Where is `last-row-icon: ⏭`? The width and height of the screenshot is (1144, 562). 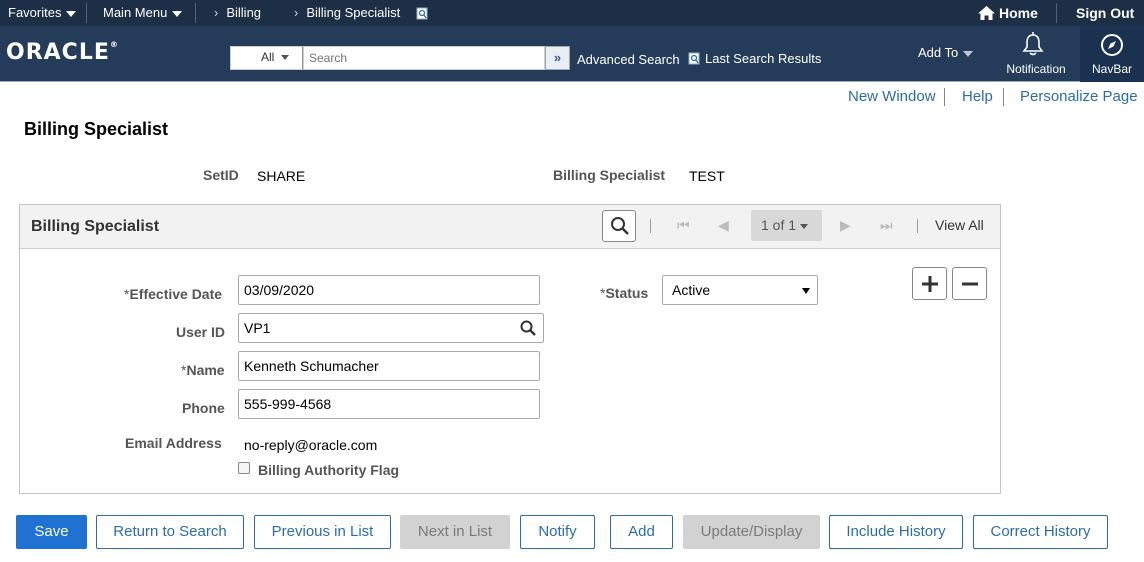
last-row-icon: ⏭ is located at coordinates (886, 225).